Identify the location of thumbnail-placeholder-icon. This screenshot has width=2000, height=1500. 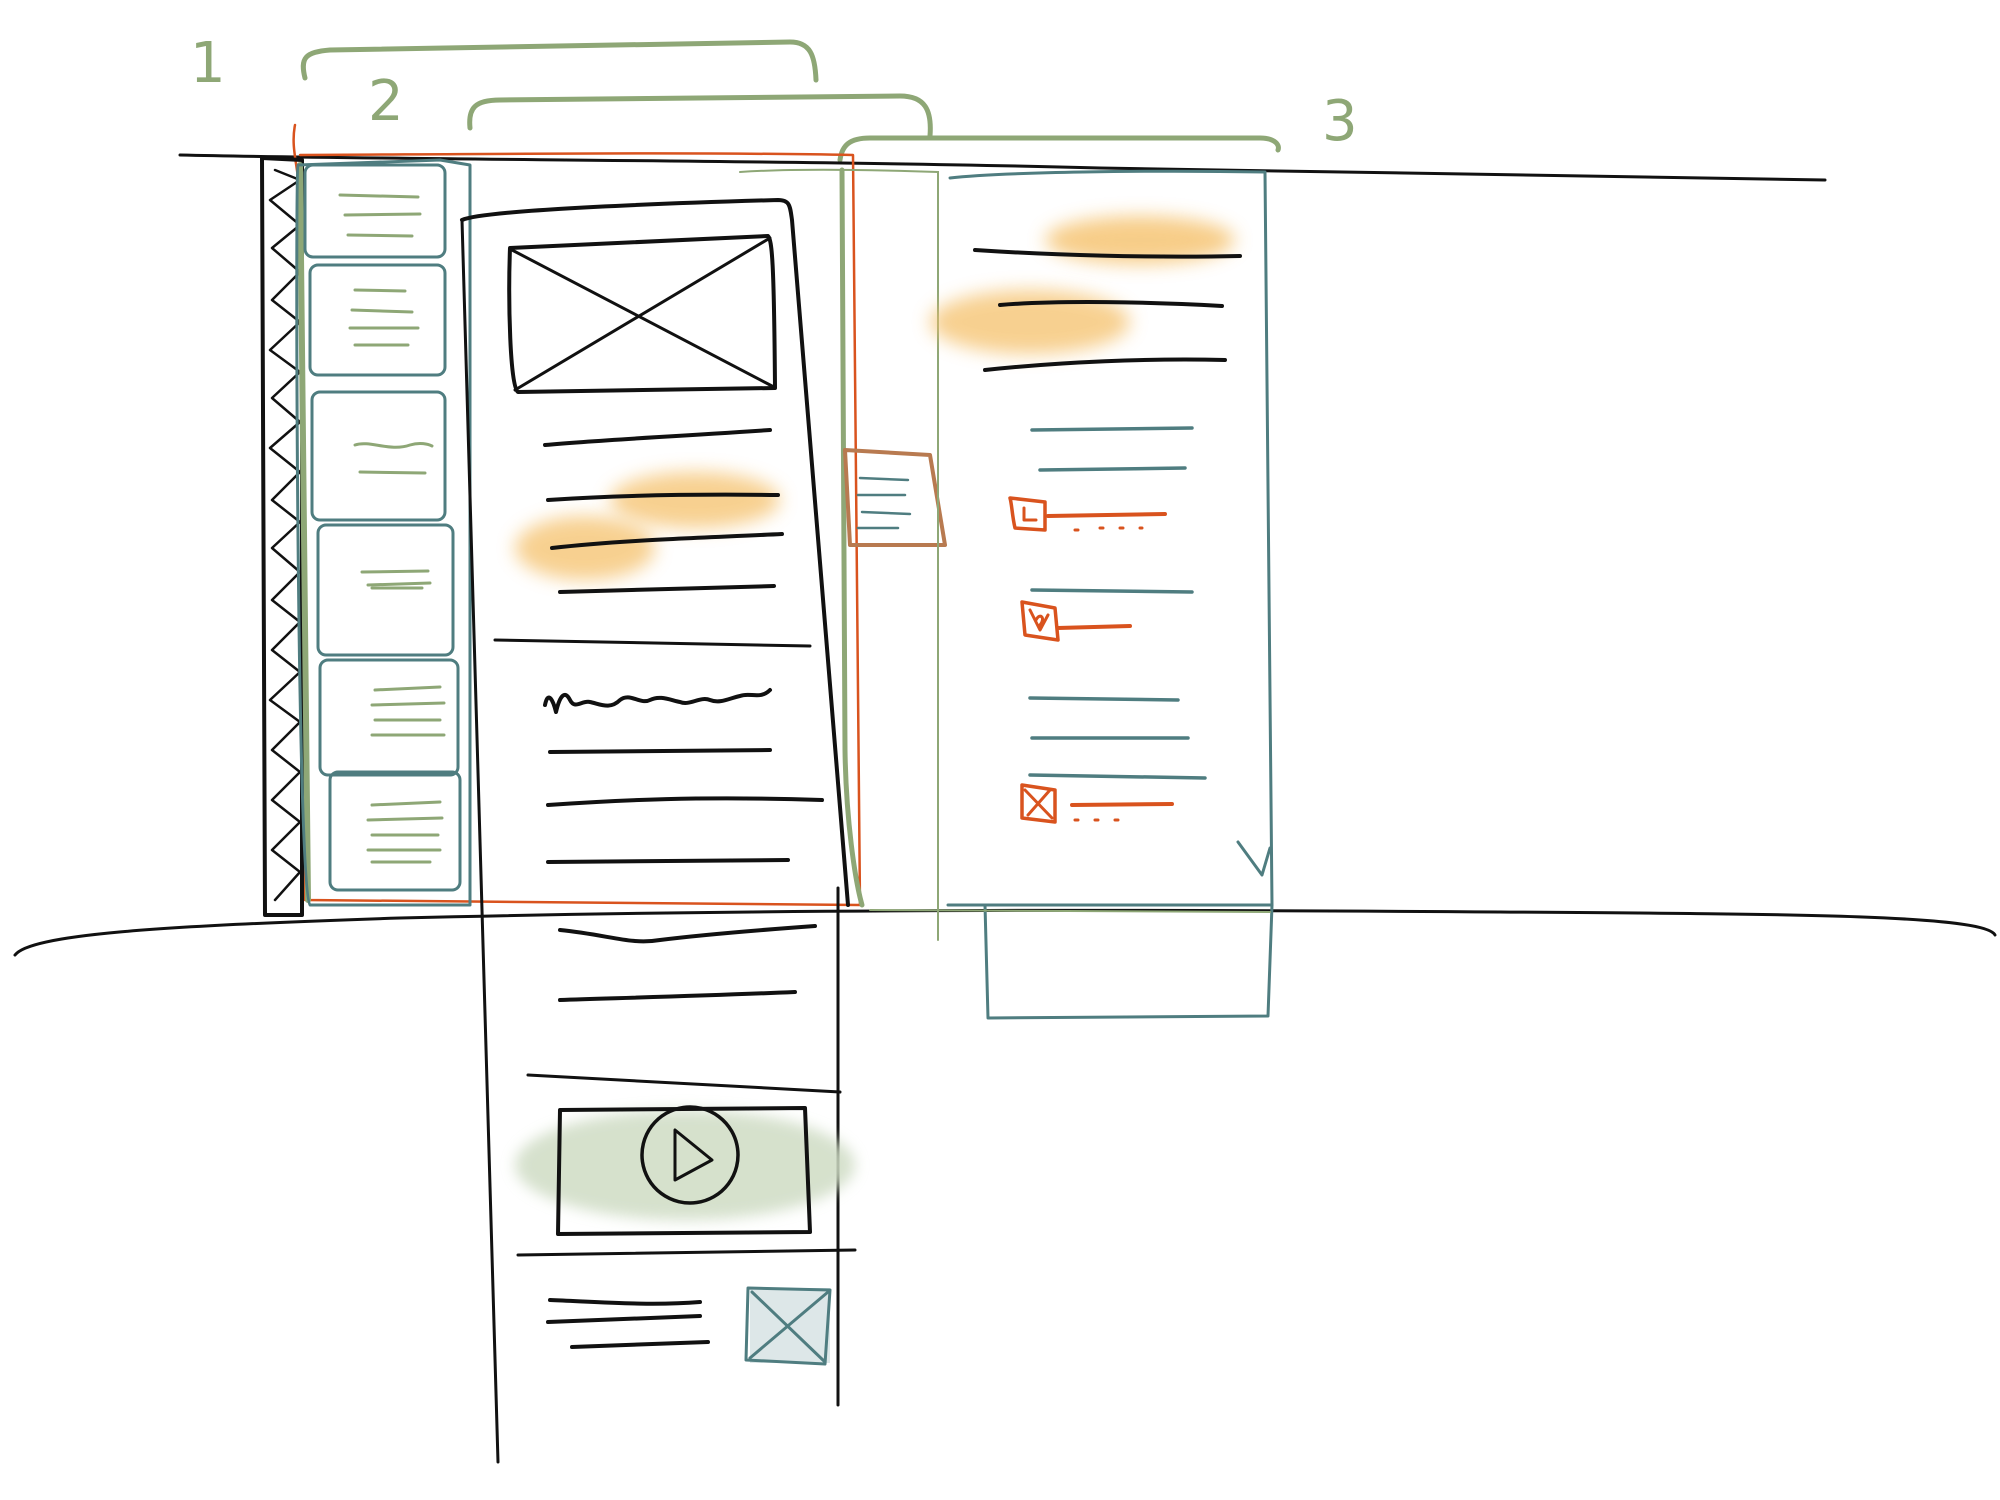
(788, 1326).